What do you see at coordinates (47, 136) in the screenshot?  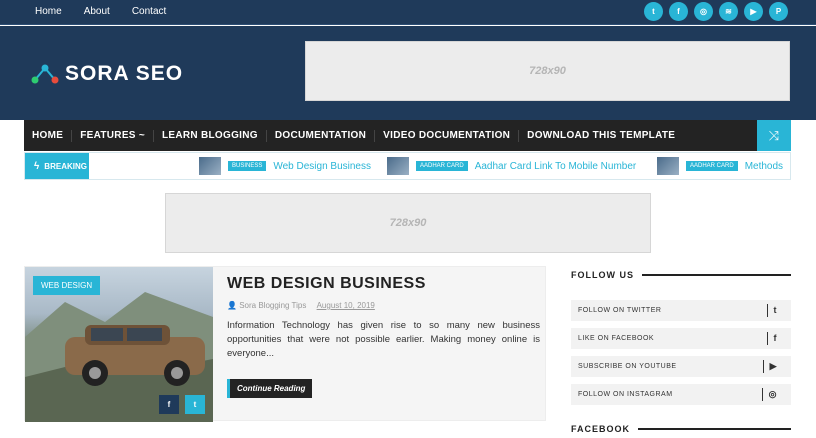 I see `nav-home: HOME` at bounding box center [47, 136].